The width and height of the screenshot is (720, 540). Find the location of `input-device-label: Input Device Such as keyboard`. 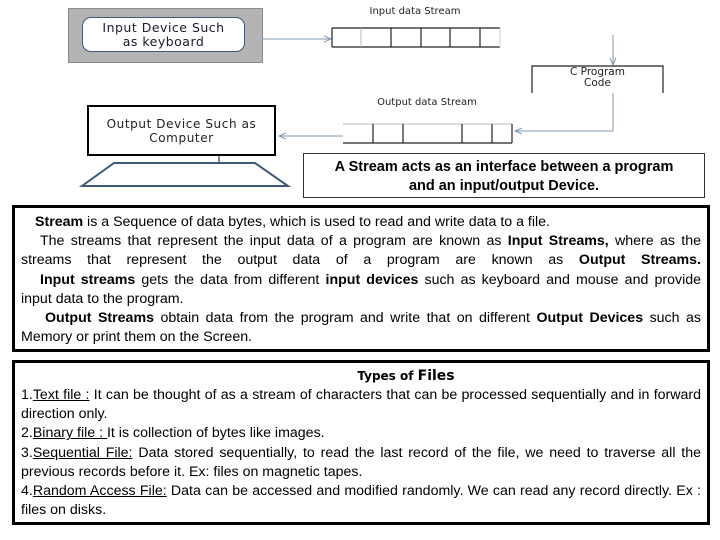

input-device-label: Input Device Such as keyboard is located at coordinates (163, 34).